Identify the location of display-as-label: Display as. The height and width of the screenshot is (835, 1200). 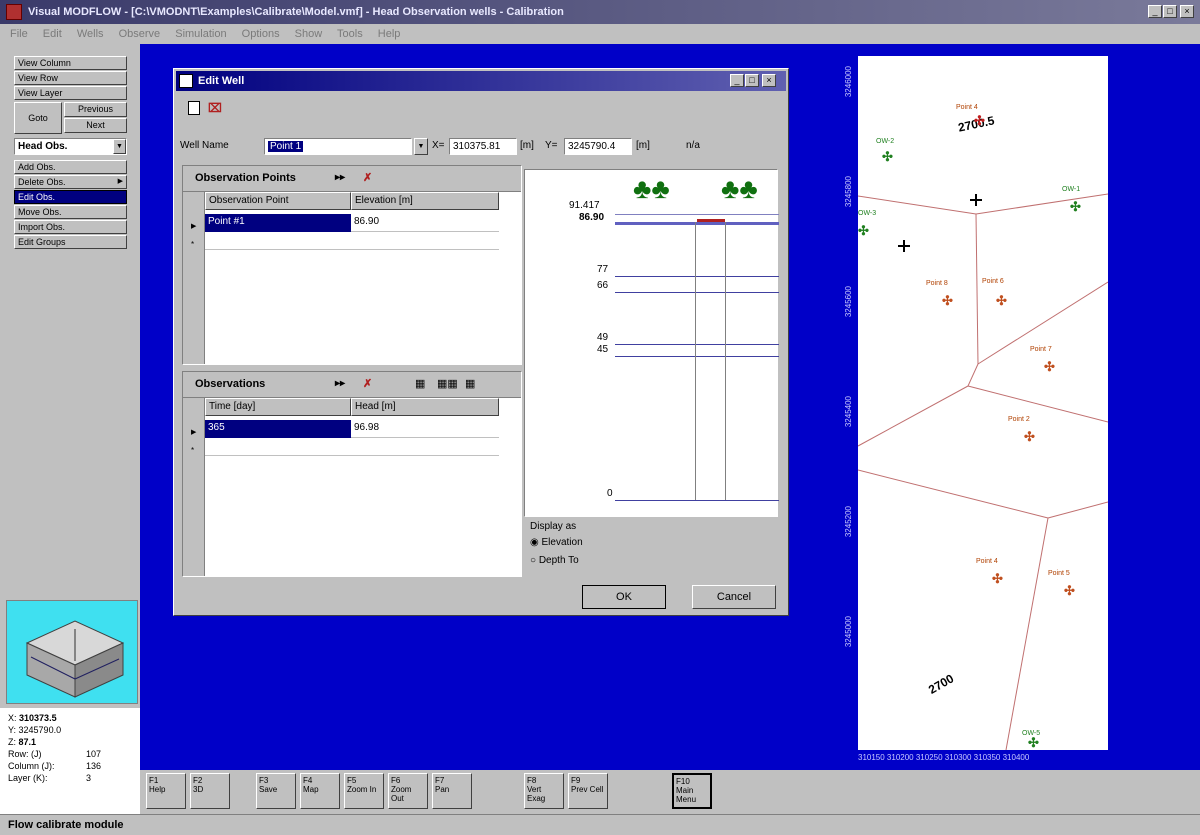
(553, 526).